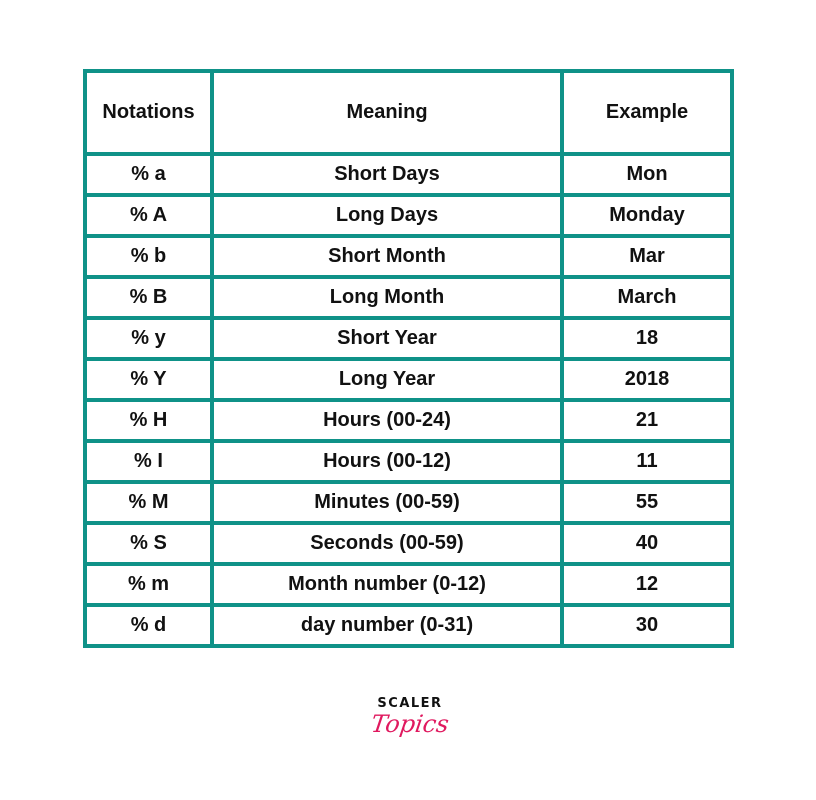  Describe the element at coordinates (647, 338) in the screenshot. I see `example-cell: 18` at that location.